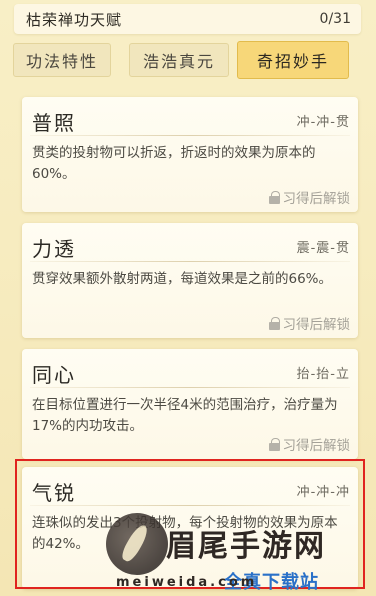 The height and width of the screenshot is (596, 376). What do you see at coordinates (54, 375) in the screenshot?
I see `talent-name: 同心` at bounding box center [54, 375].